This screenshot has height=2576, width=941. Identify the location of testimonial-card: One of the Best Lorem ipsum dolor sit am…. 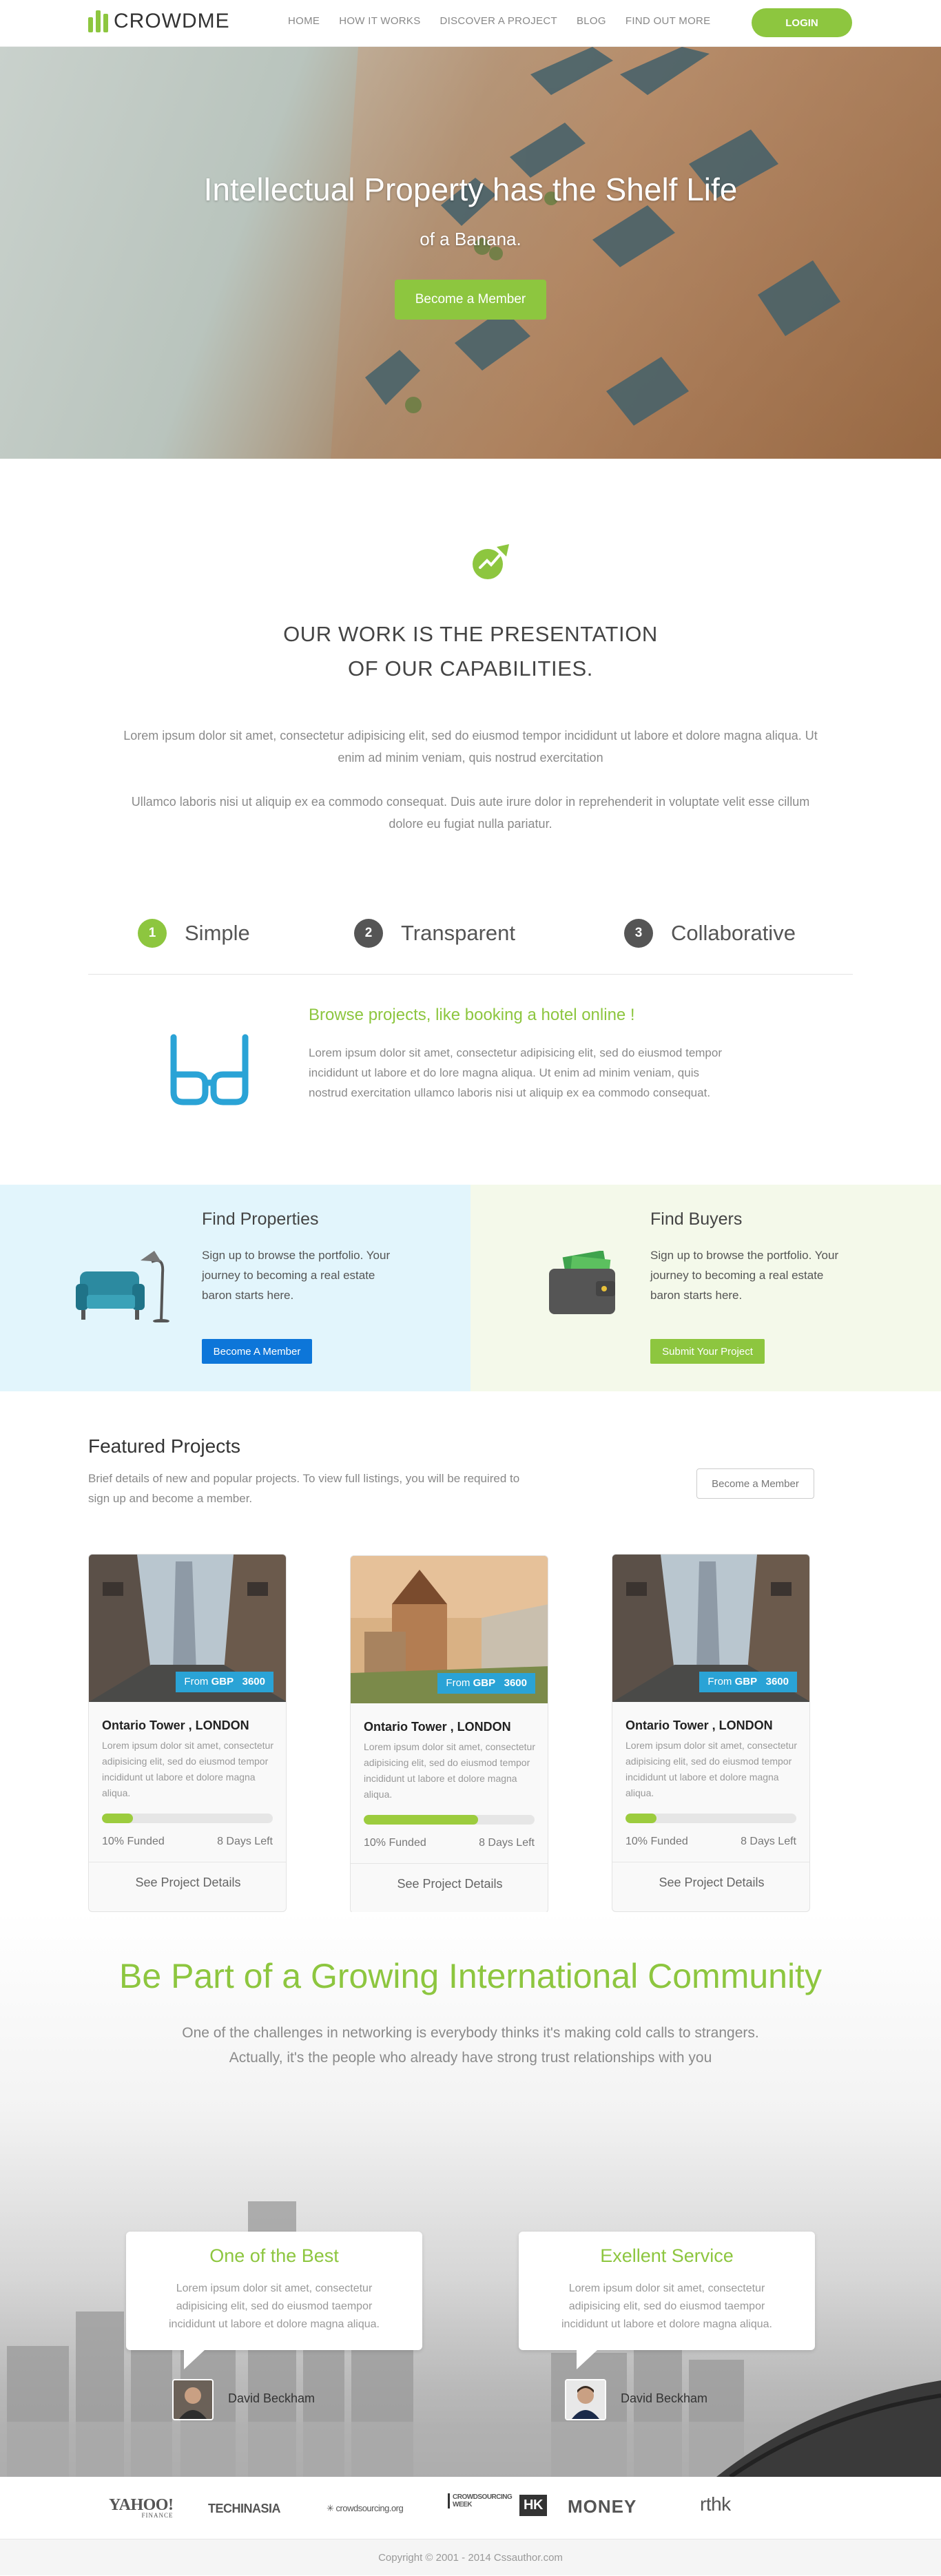
(274, 2300).